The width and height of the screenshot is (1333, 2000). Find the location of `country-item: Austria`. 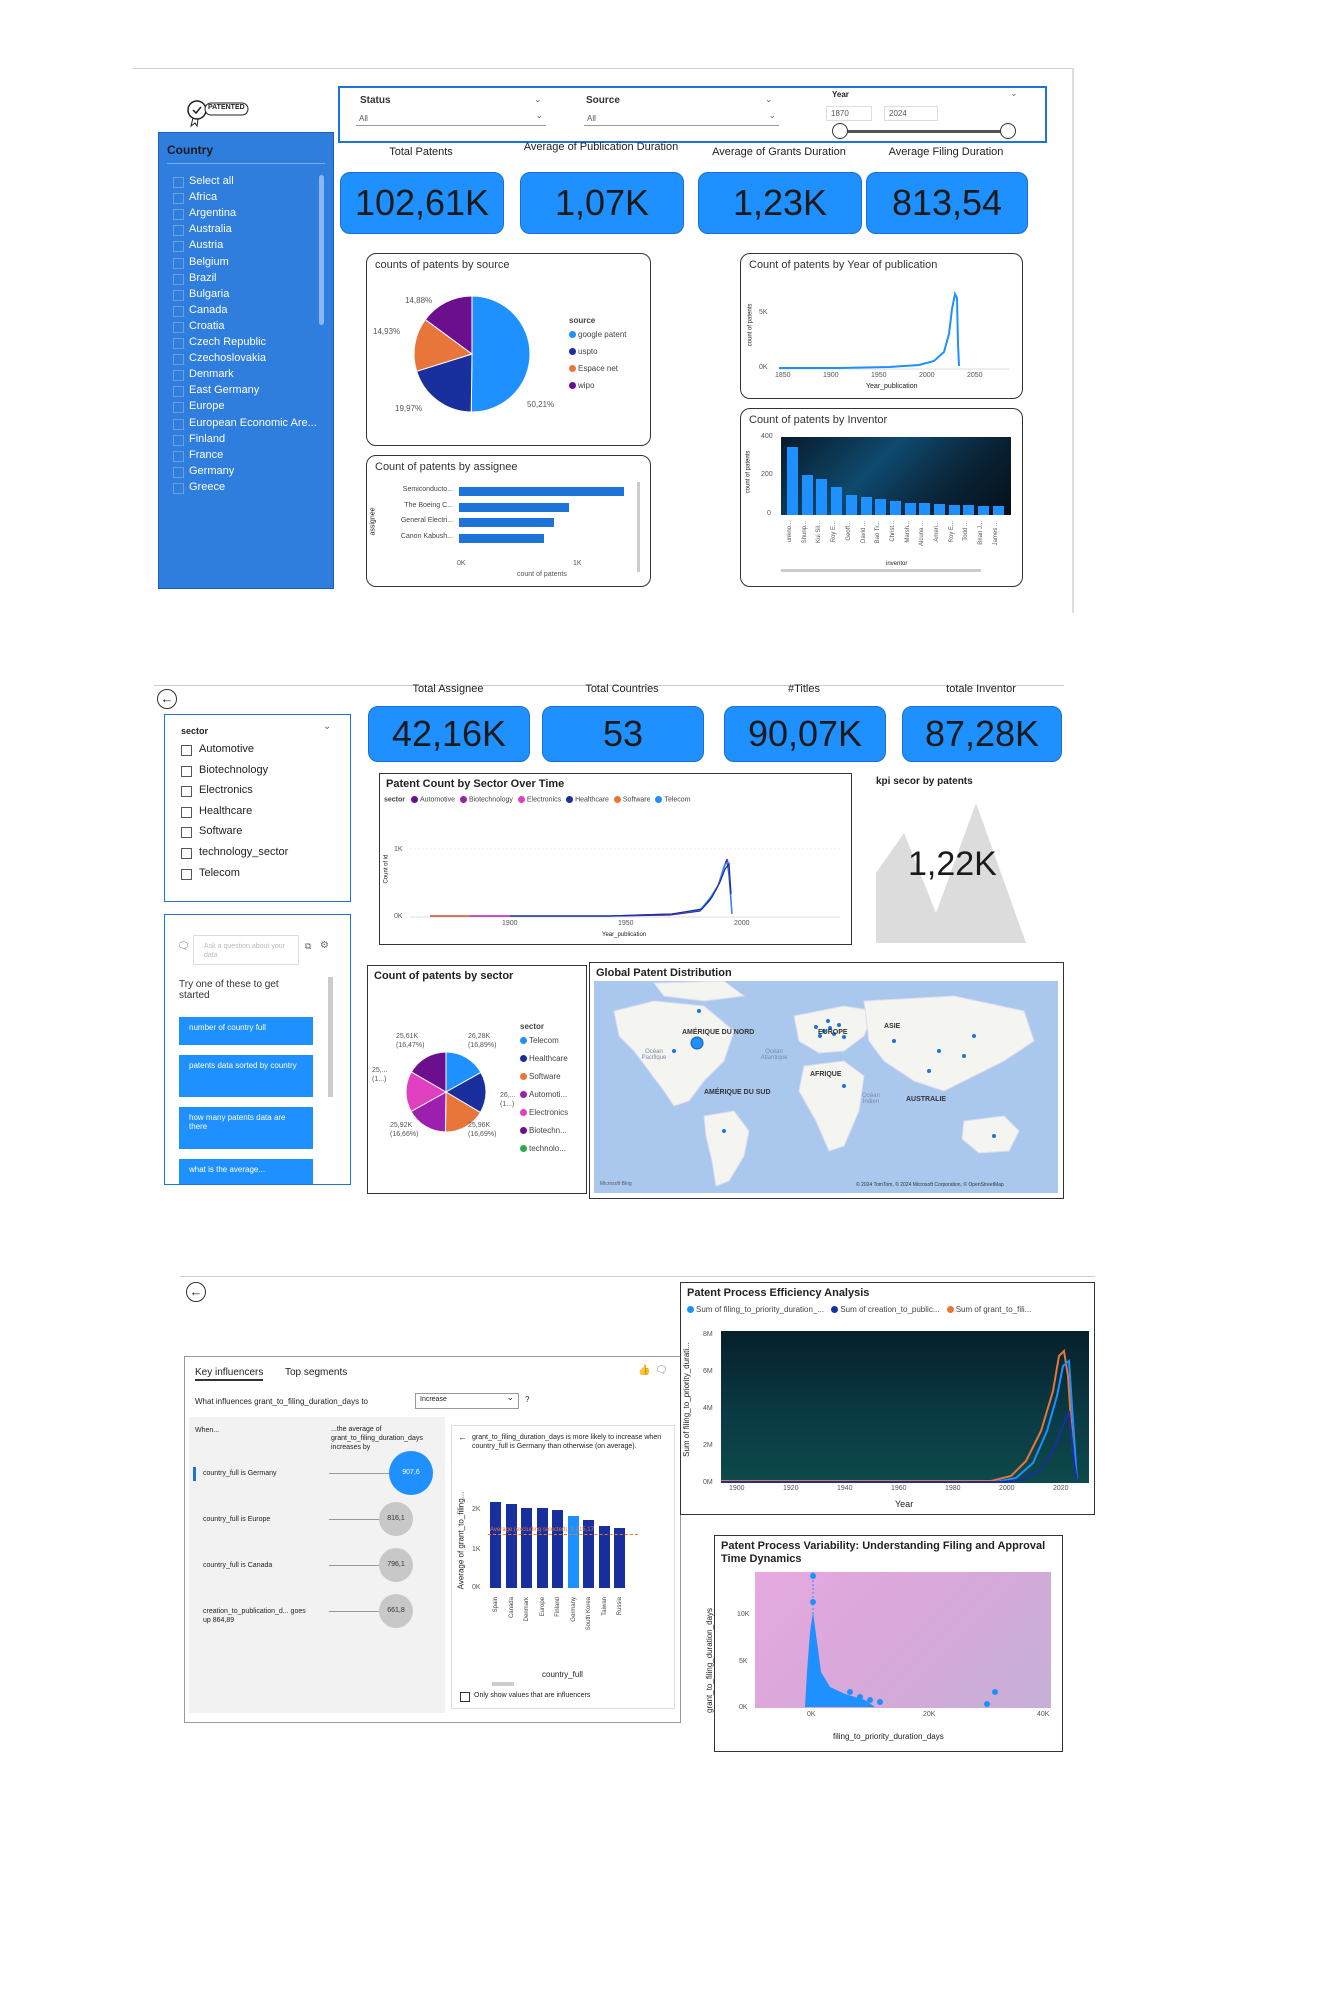

country-item: Austria is located at coordinates (206, 245).